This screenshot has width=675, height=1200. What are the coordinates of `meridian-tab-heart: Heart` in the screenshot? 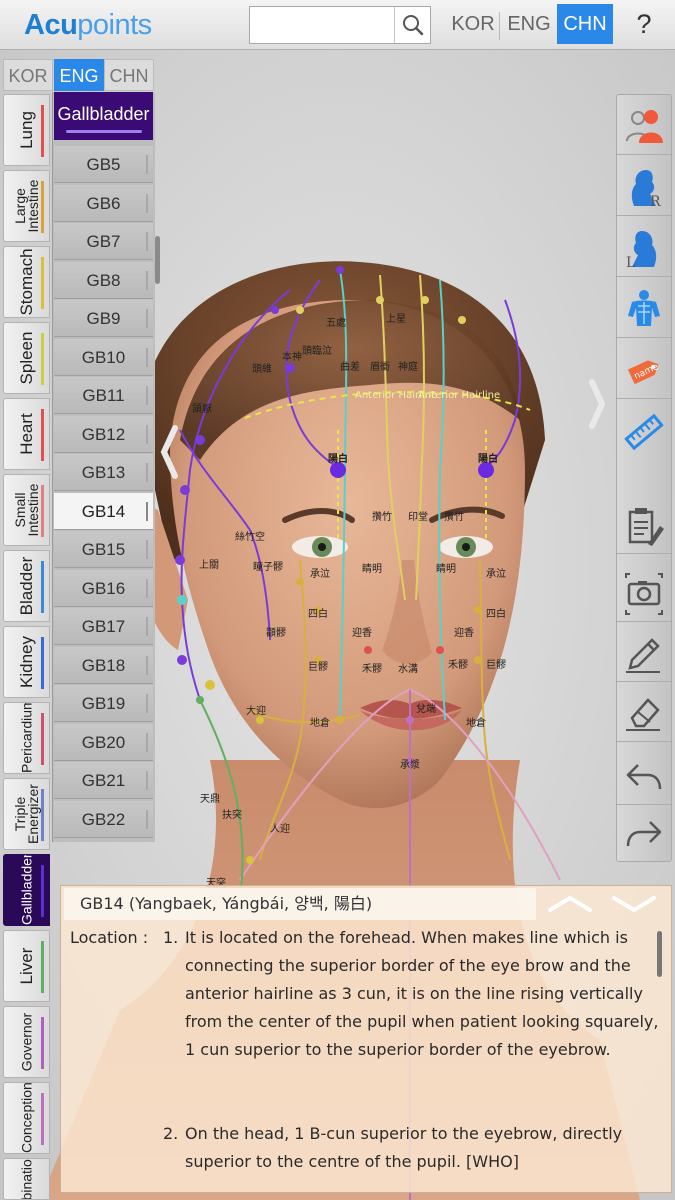 It's located at (26, 434).